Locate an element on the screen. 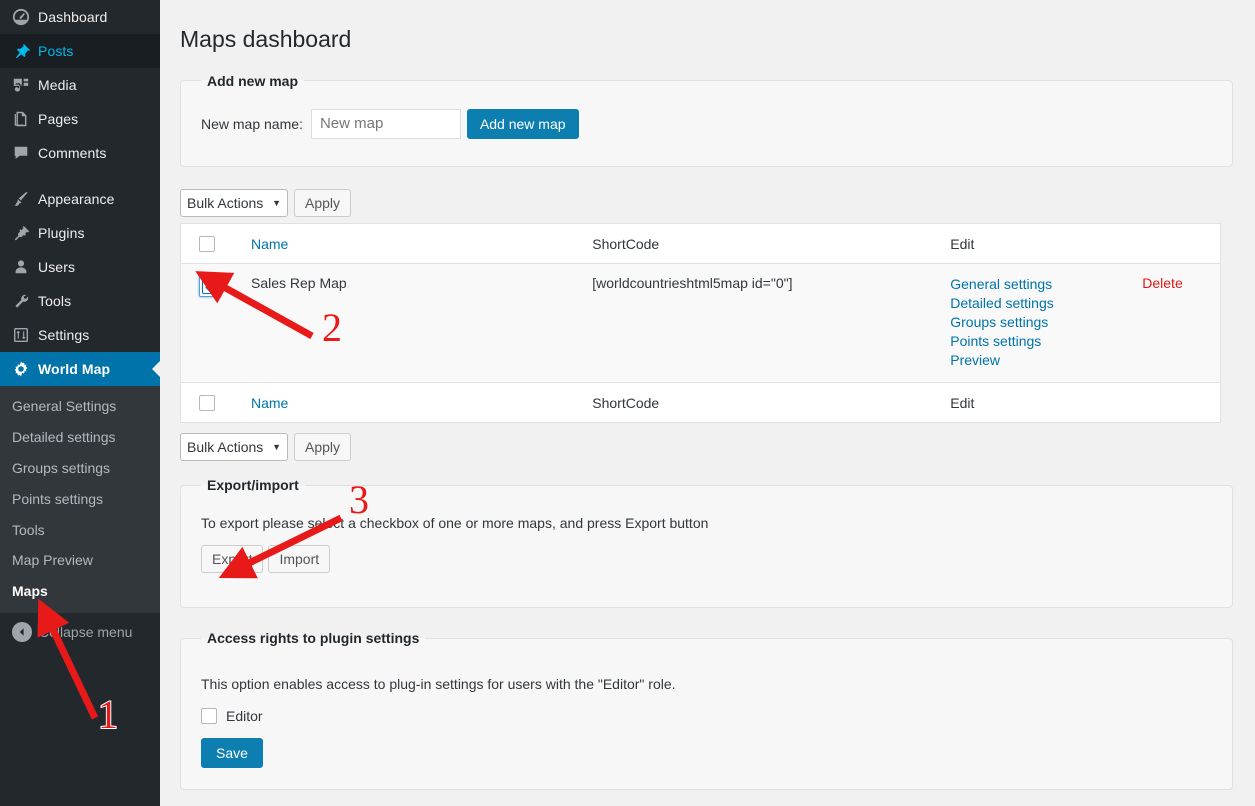  column-footer-shortcode: ShortCode is located at coordinates (761, 402).